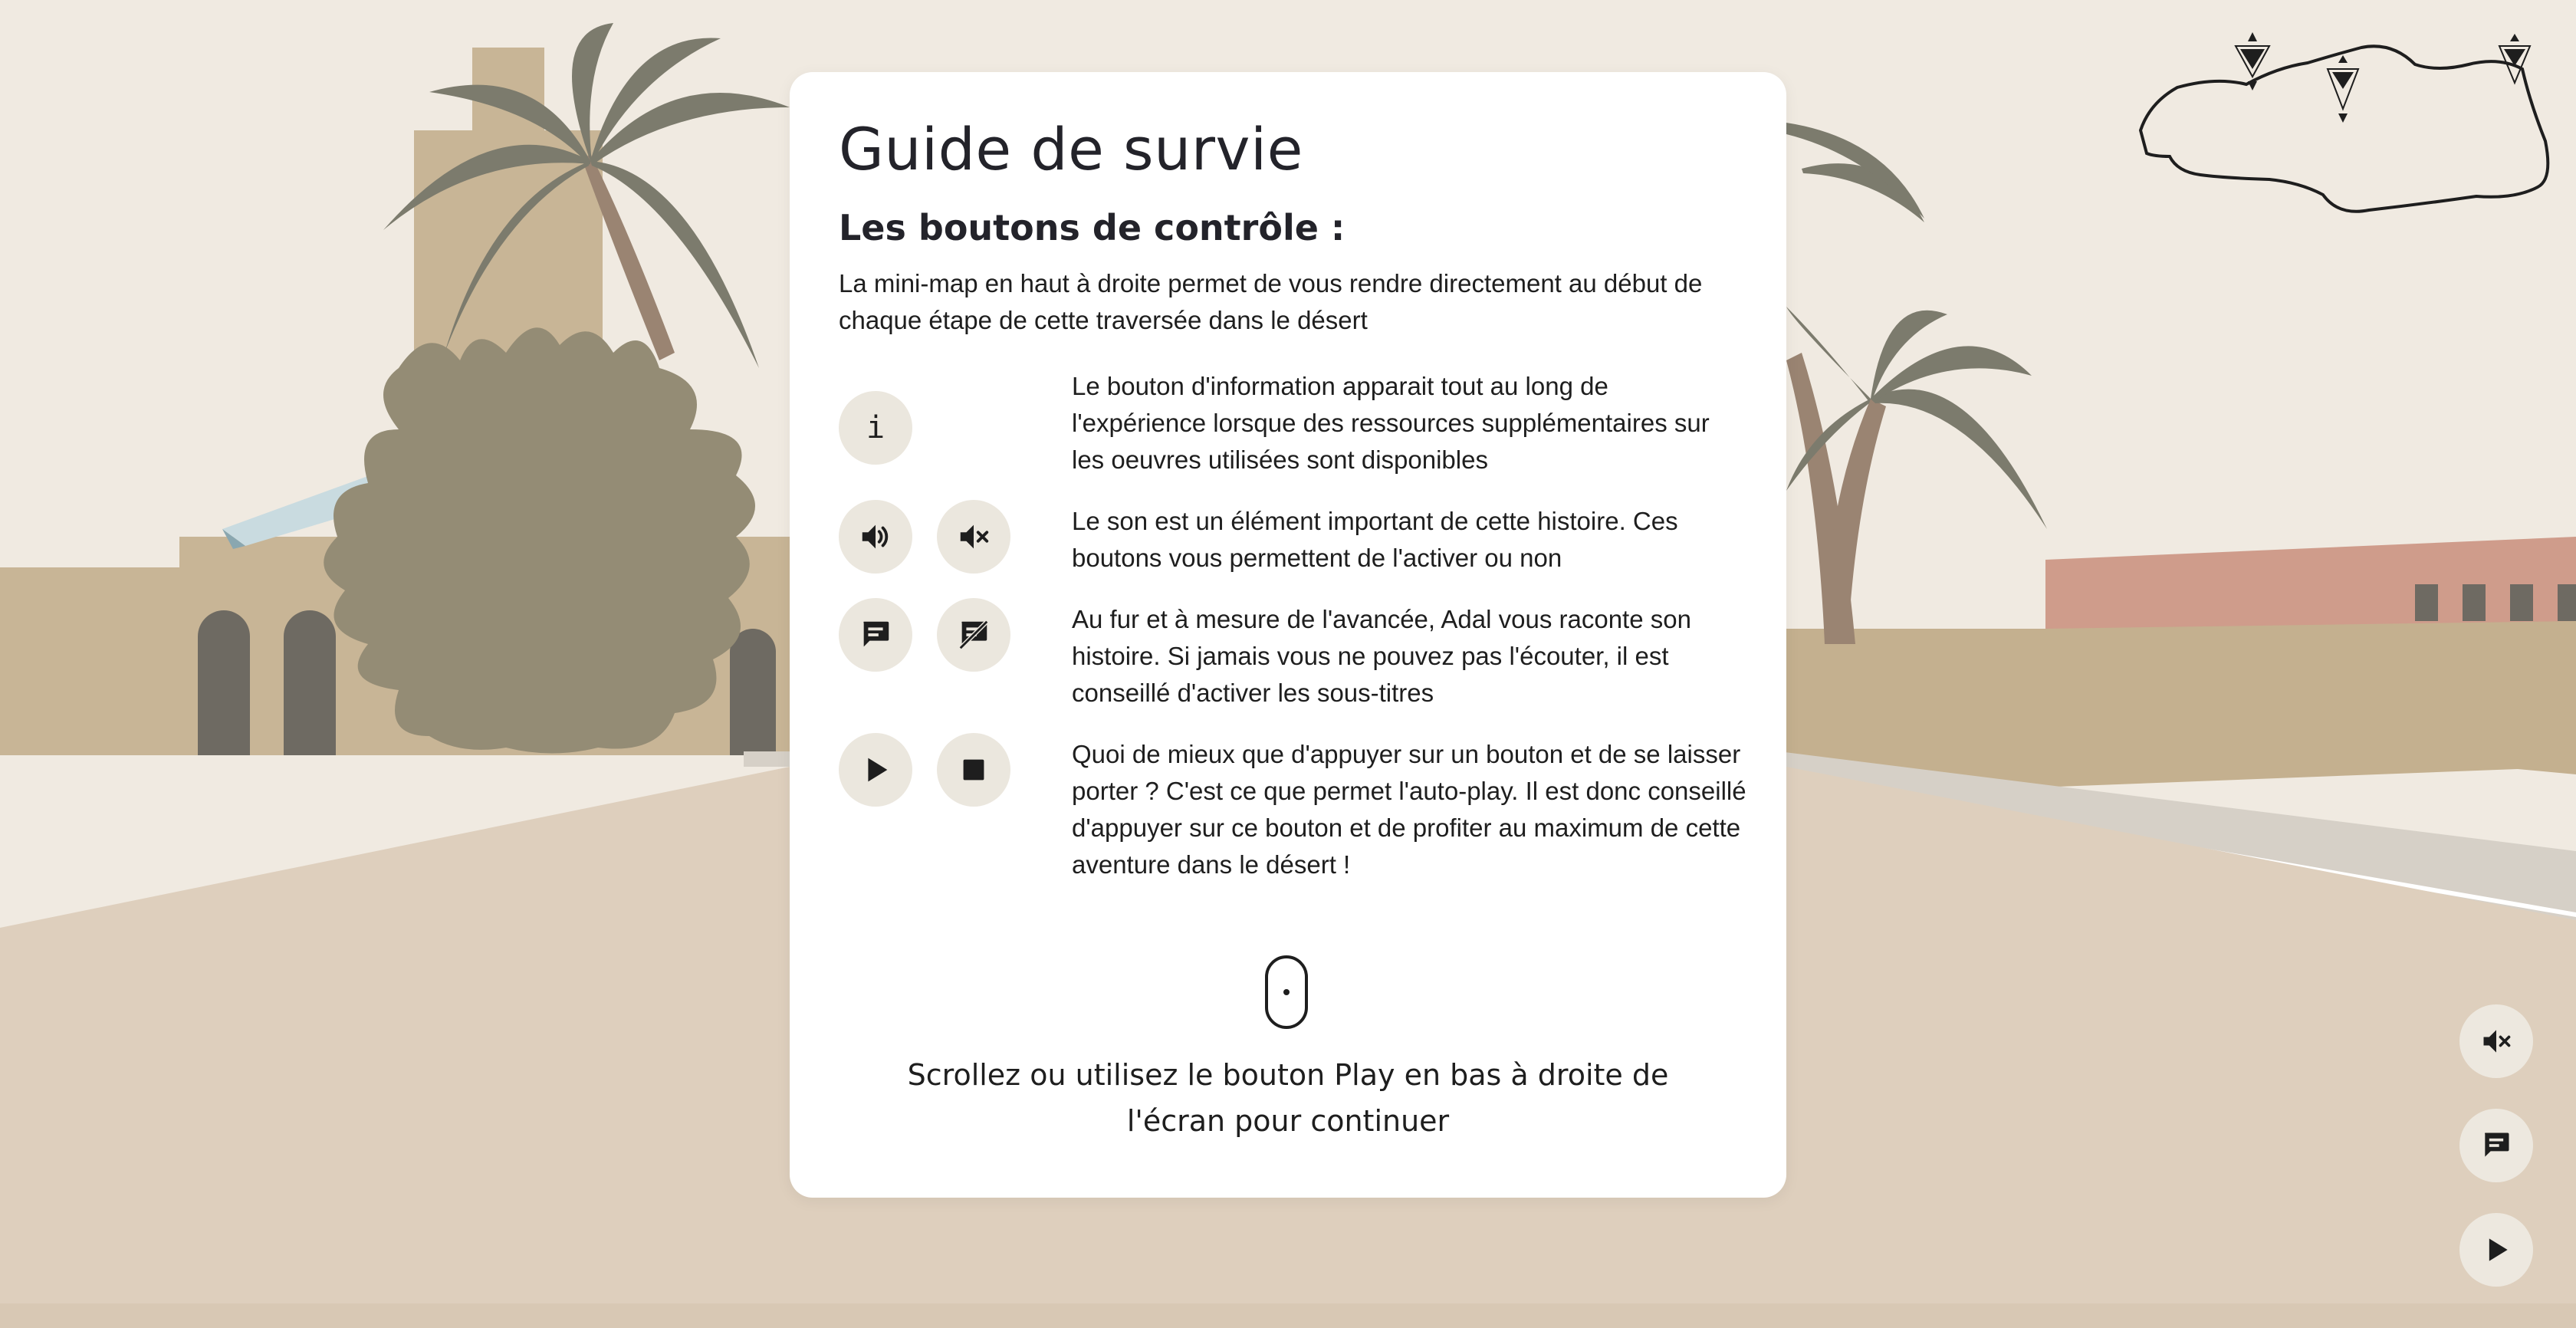 The height and width of the screenshot is (1328, 2576). I want to click on subtitles-on-icon, so click(876, 634).